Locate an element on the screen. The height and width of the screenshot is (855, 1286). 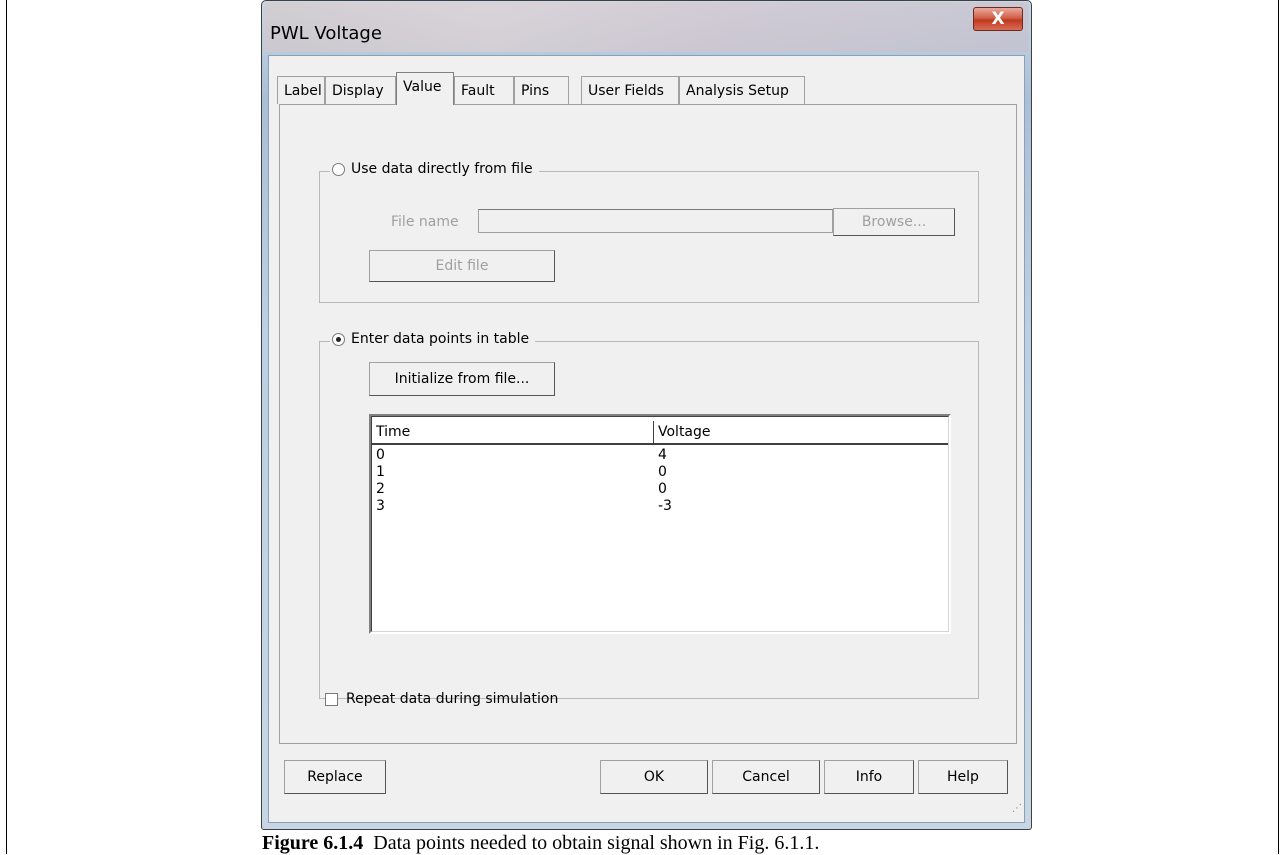
file-data-legend: Use data directly from file is located at coordinates (434, 169).